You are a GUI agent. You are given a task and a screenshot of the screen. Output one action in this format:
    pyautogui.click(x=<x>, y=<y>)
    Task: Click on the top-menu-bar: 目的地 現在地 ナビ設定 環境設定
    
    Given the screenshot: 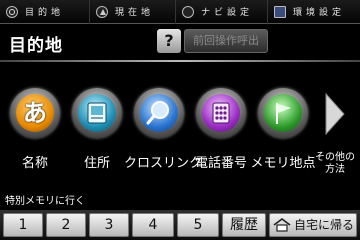 What is the action you would take?
    pyautogui.click(x=180, y=12)
    